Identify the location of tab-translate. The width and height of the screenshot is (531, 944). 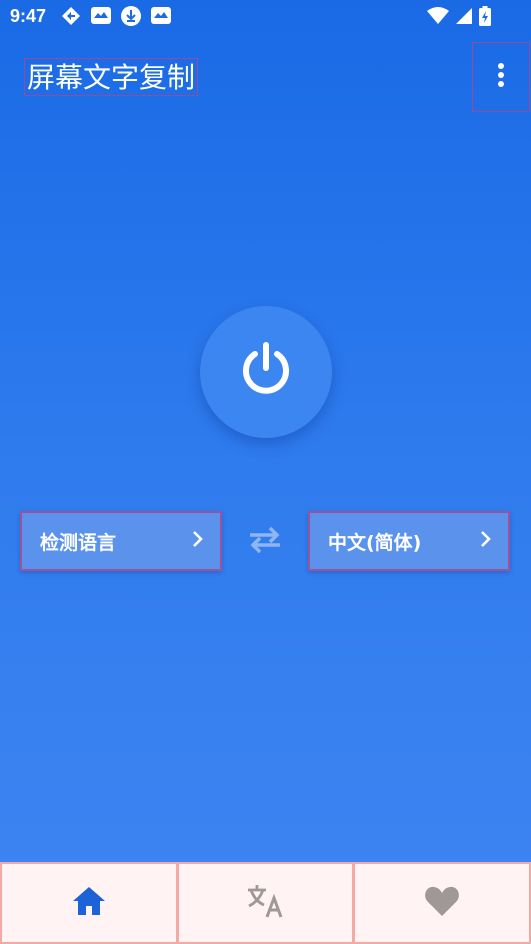
(265, 903).